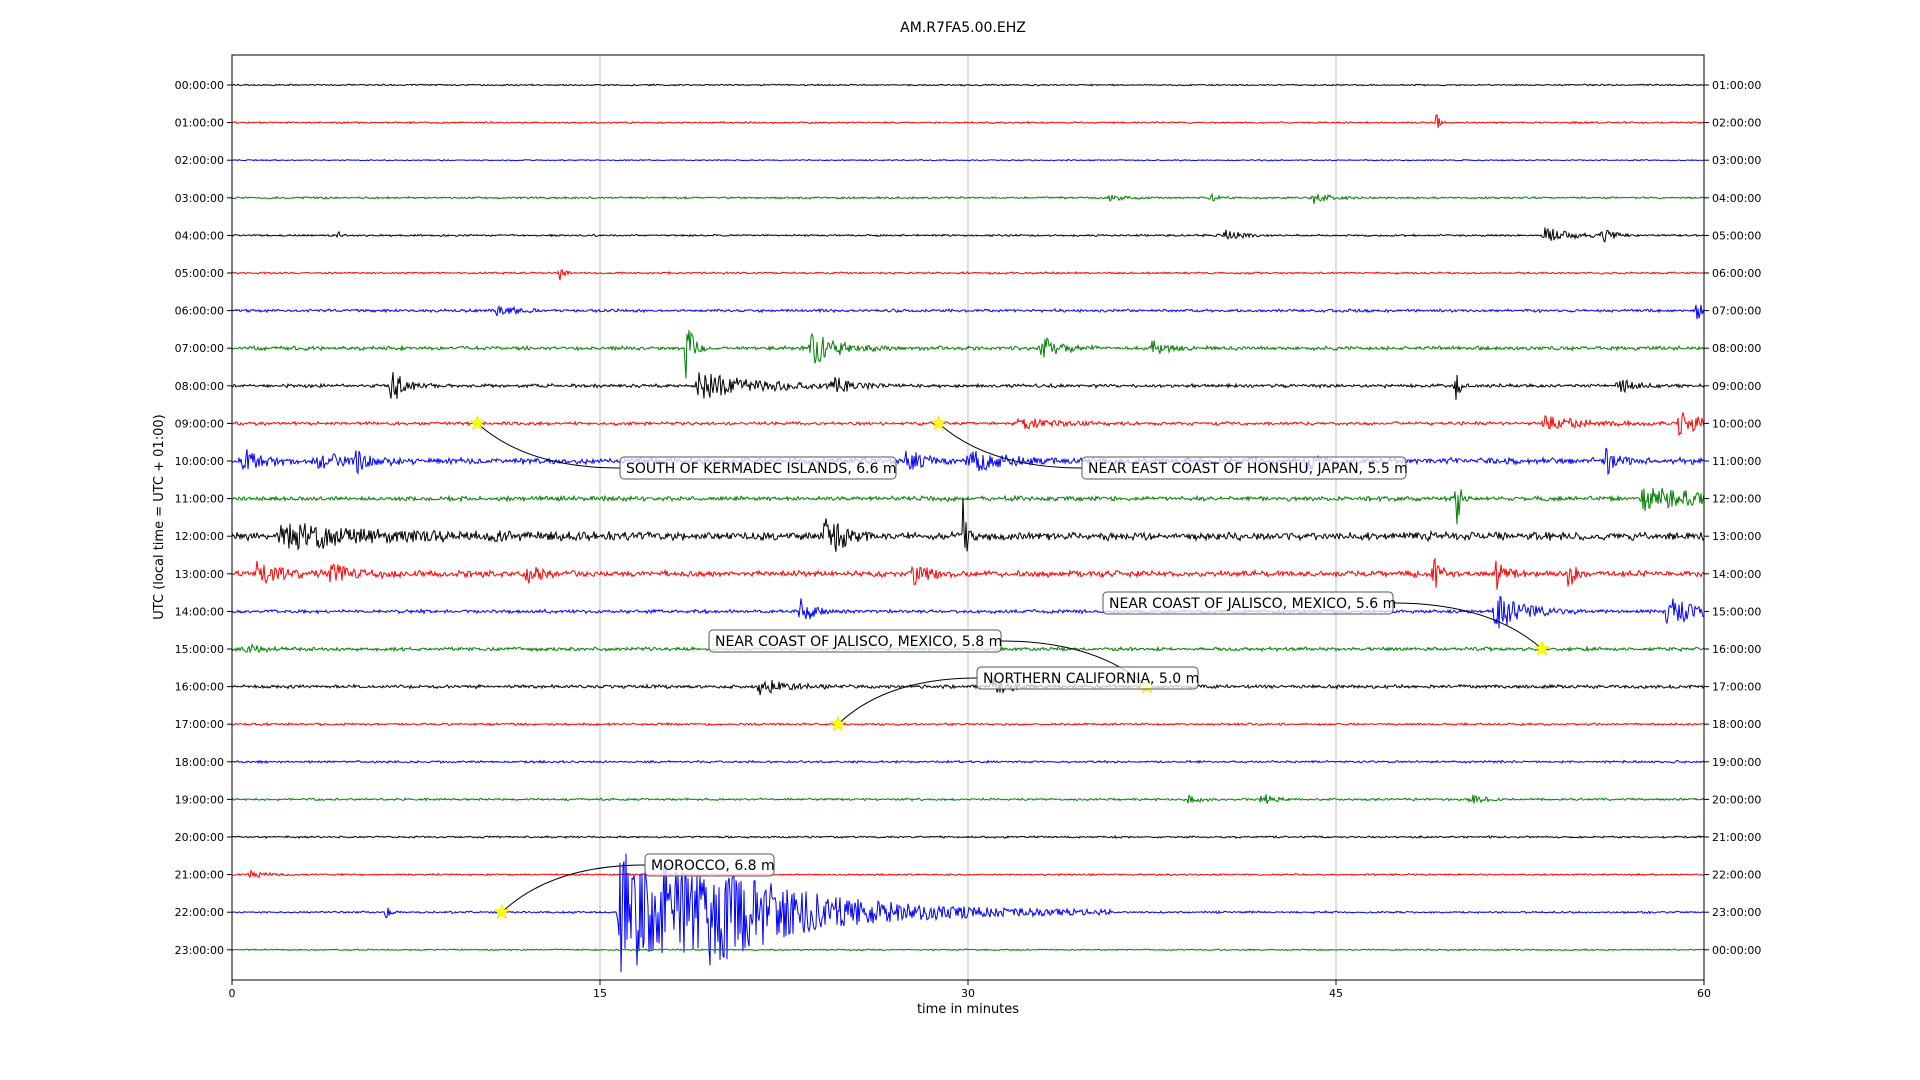 This screenshot has height=1080, width=1920. What do you see at coordinates (1736, 536) in the screenshot?
I see `y-tick-label-right: 13:00:00` at bounding box center [1736, 536].